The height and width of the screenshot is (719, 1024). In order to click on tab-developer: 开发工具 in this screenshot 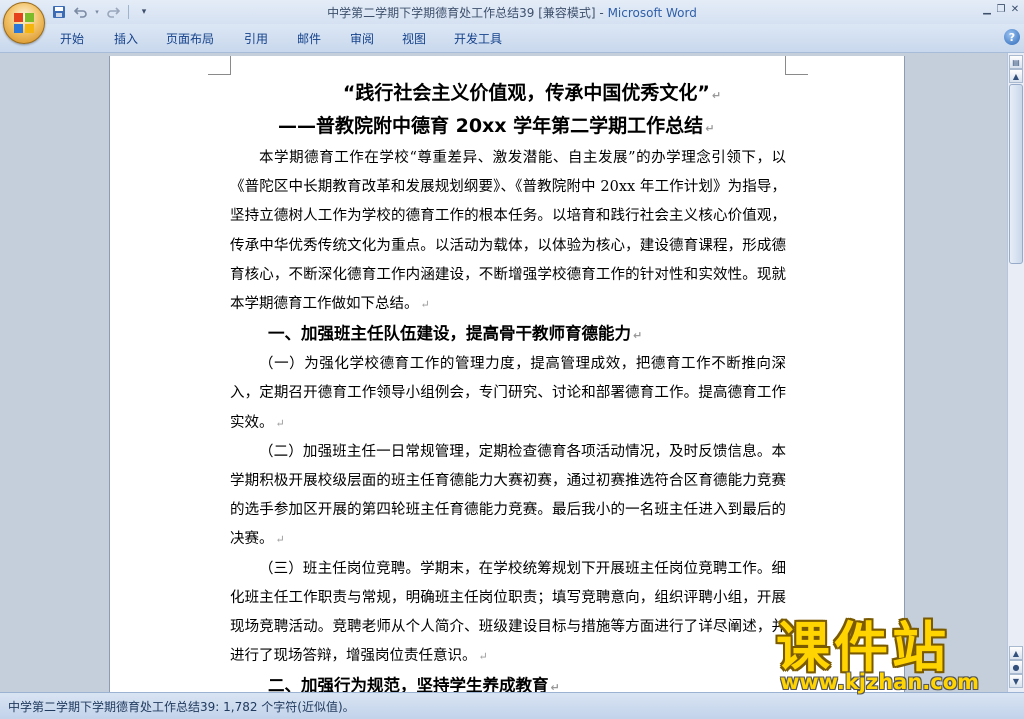, I will do `click(478, 38)`.